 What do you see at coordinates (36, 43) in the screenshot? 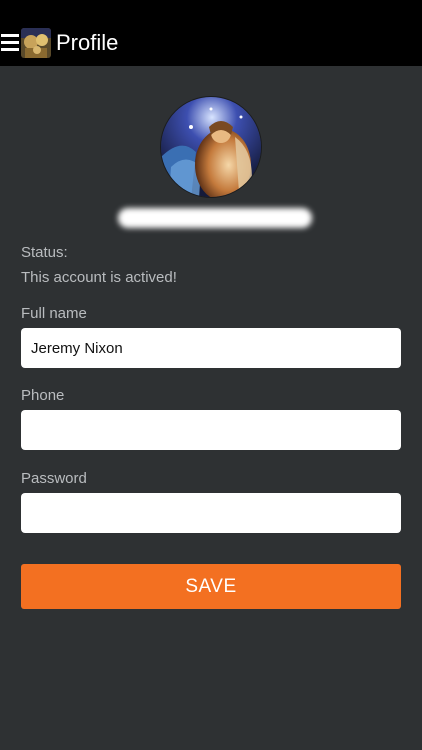
I see `app-logo` at bounding box center [36, 43].